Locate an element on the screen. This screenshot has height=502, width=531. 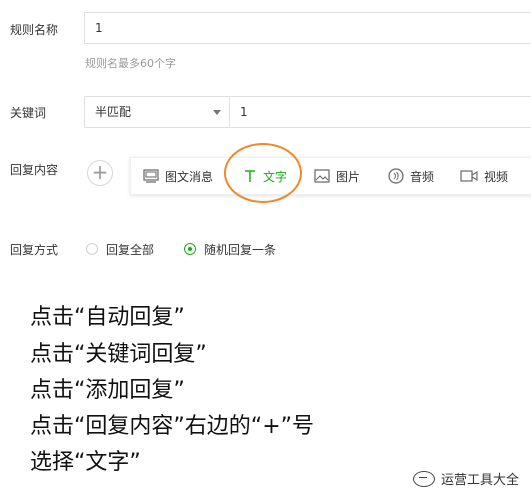
highlight-circle is located at coordinates (263, 173).